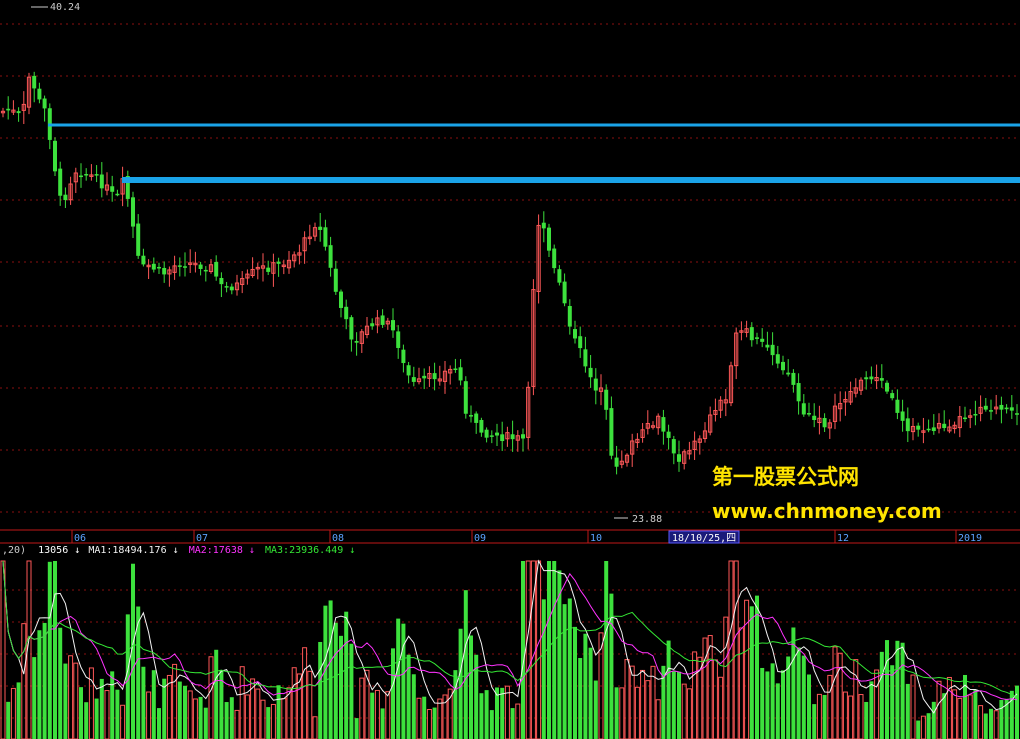 The width and height of the screenshot is (1020, 739). Describe the element at coordinates (55, 7) in the screenshot. I see `high-marker: 40.24` at that location.